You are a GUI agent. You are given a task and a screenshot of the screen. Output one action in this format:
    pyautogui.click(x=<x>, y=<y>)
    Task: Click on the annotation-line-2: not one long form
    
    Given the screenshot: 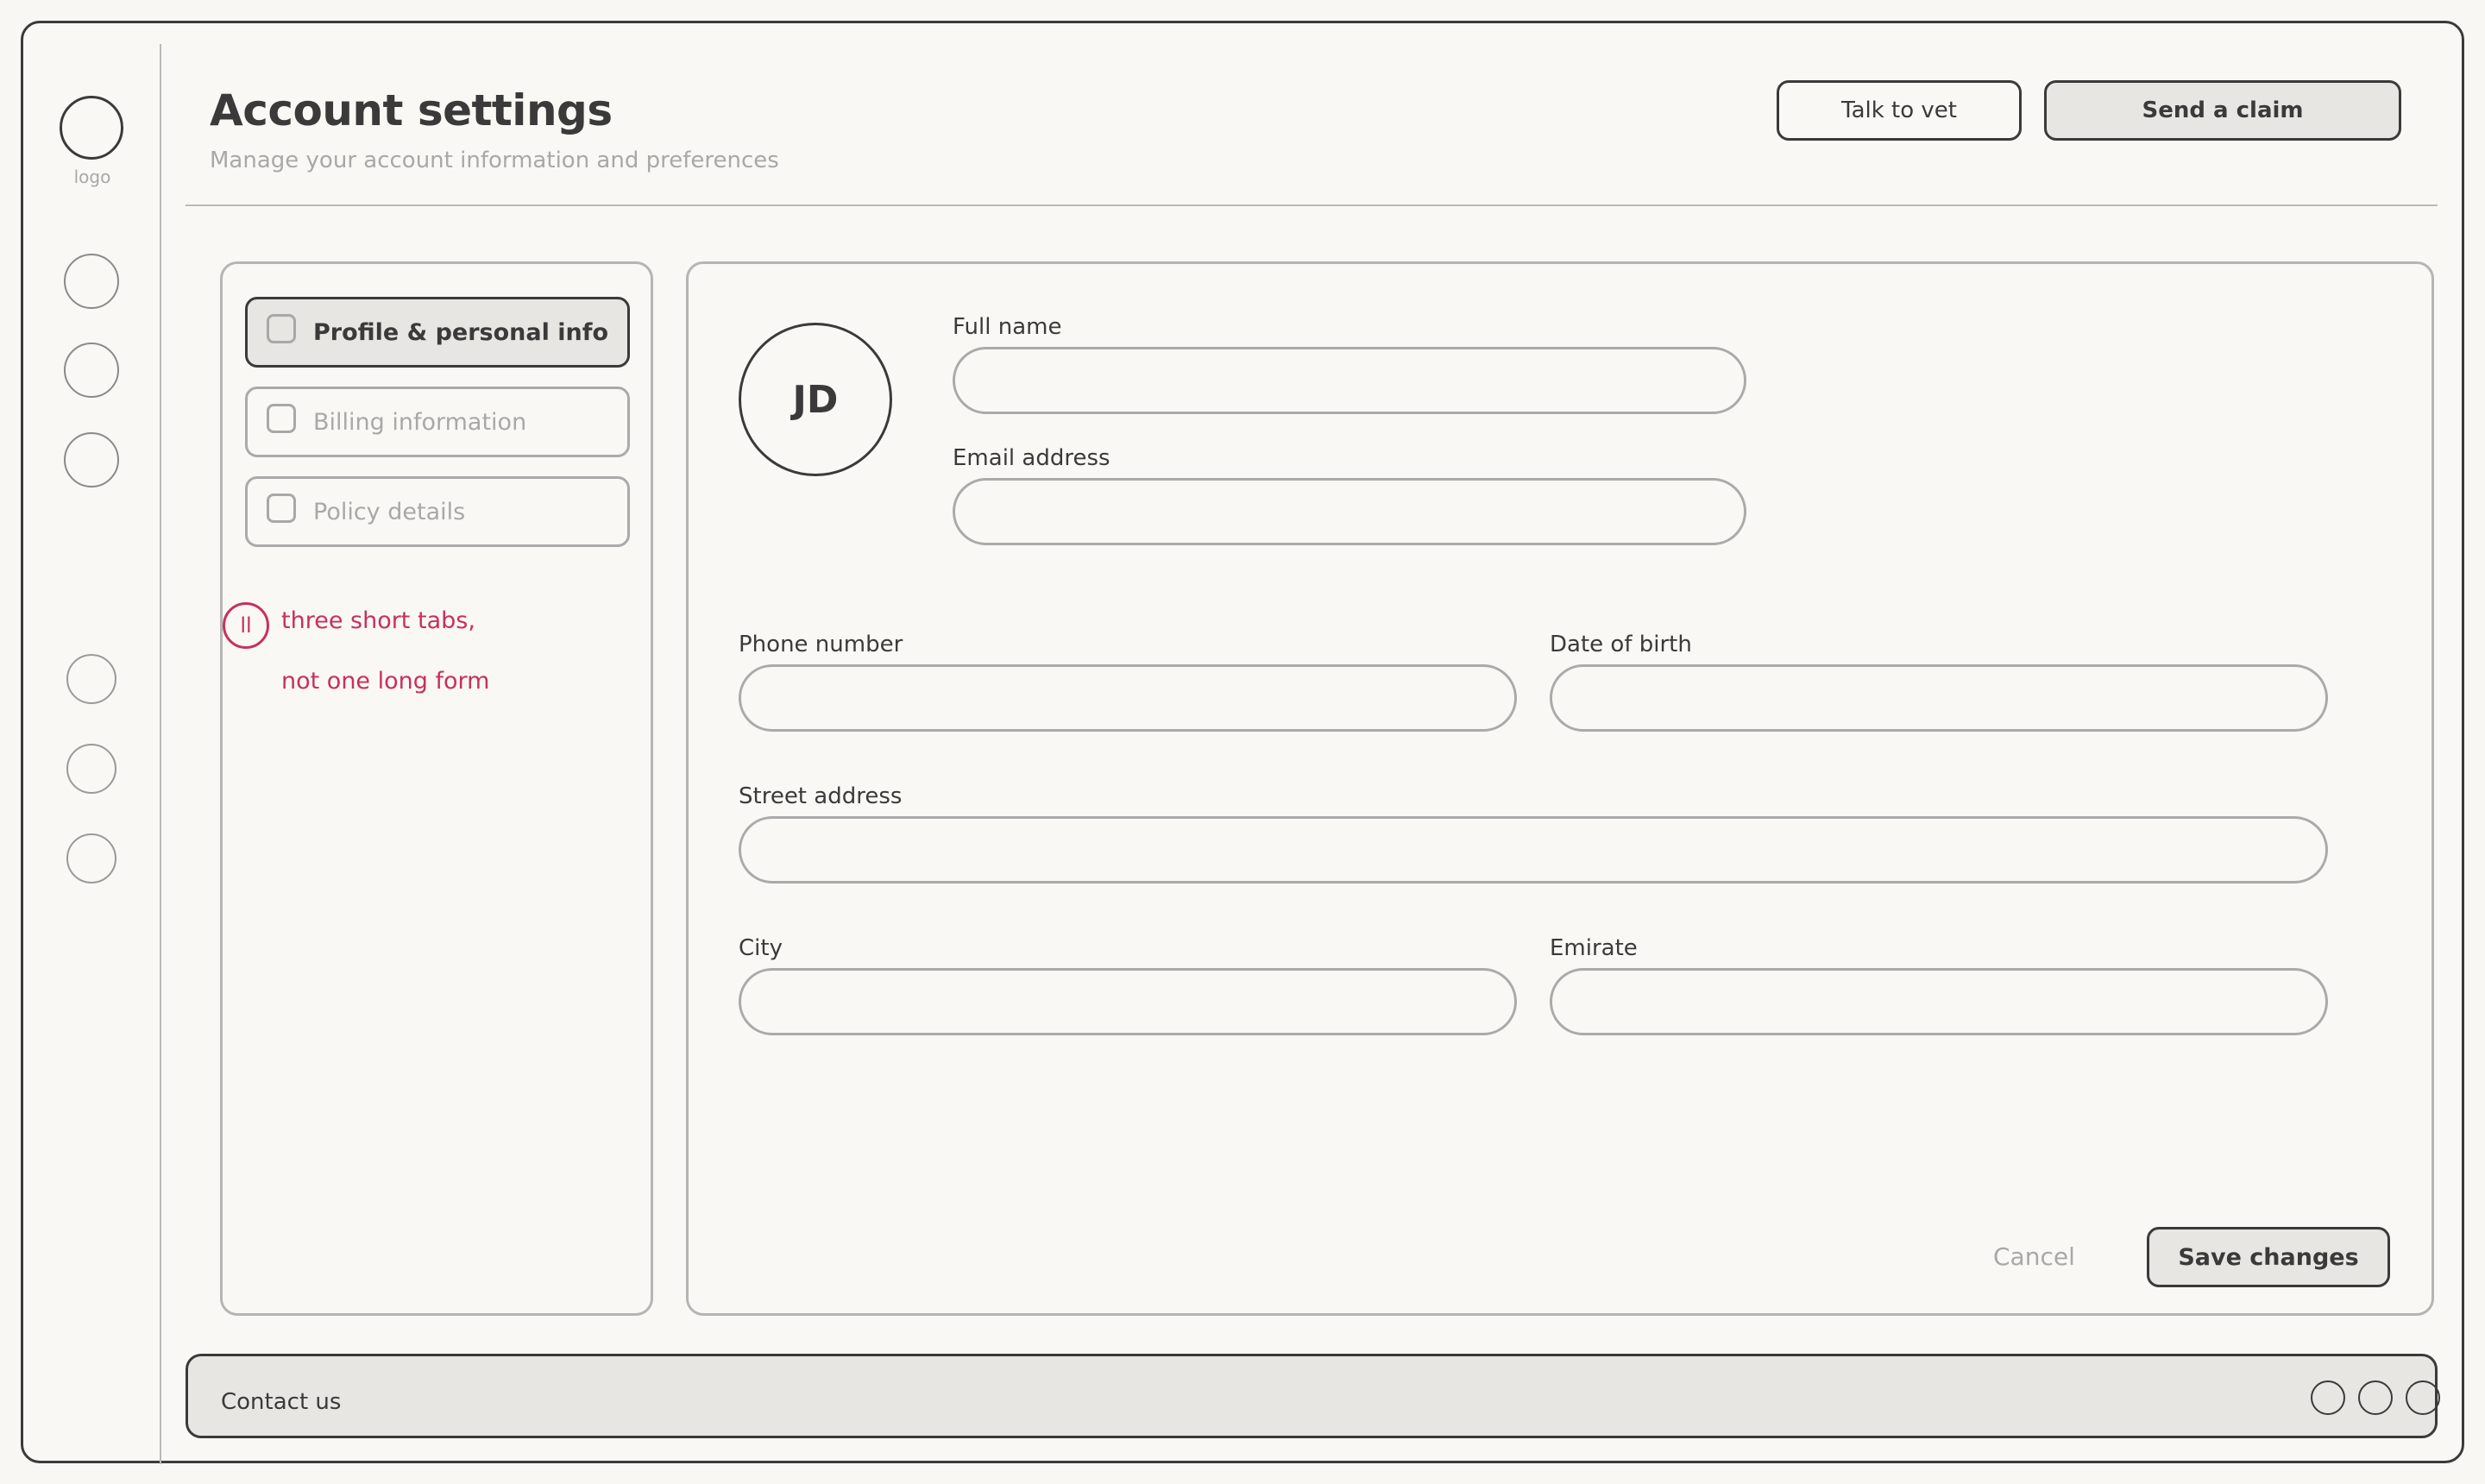 What is the action you would take?
    pyautogui.click(x=385, y=681)
    